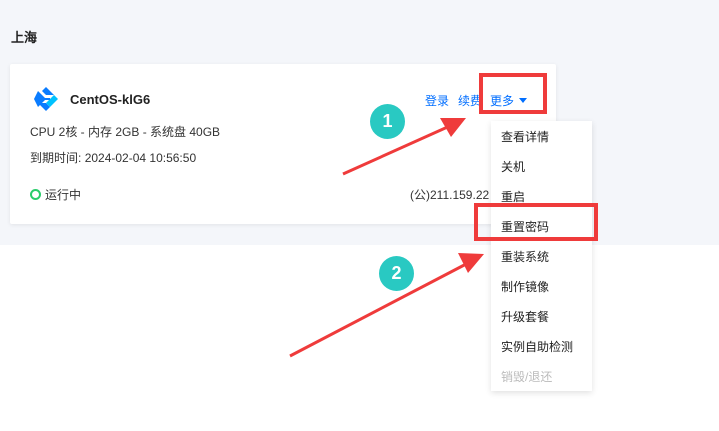  What do you see at coordinates (471, 263) in the screenshot?
I see `arrow-2-head` at bounding box center [471, 263].